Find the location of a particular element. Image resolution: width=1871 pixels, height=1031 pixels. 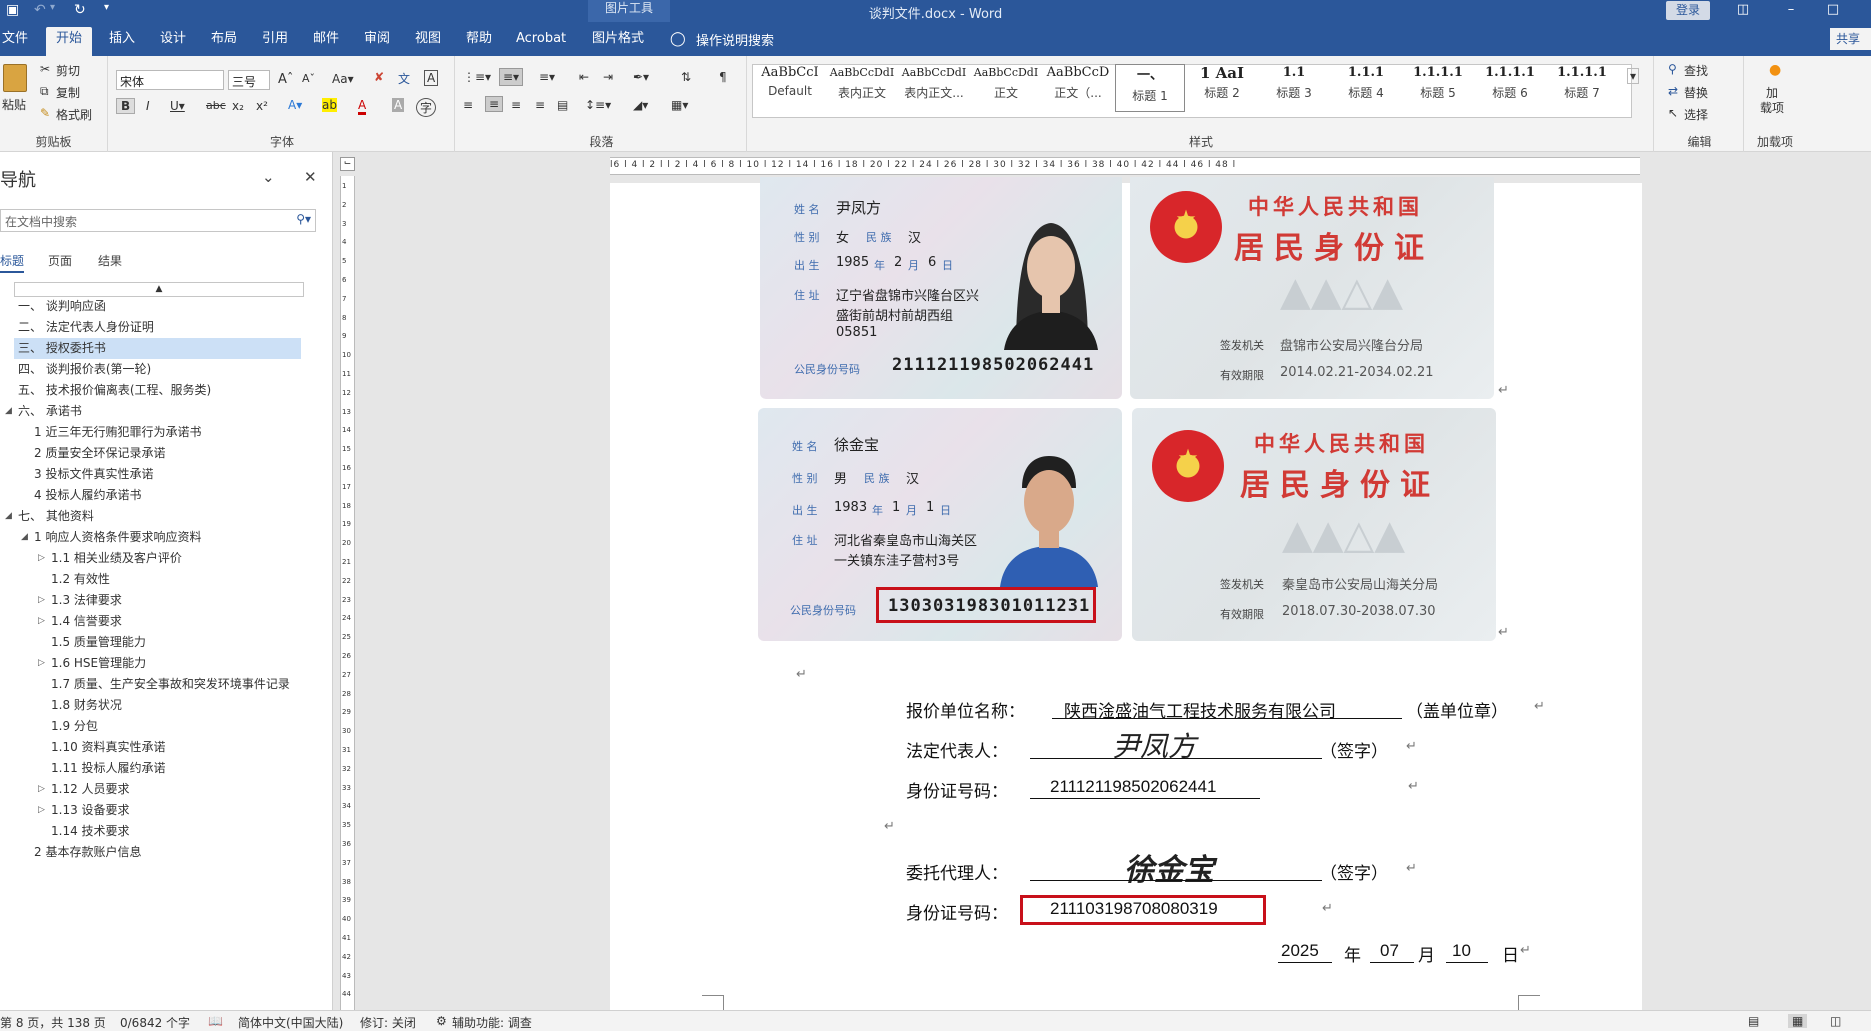

font-size-select: 三号 is located at coordinates (249, 80).